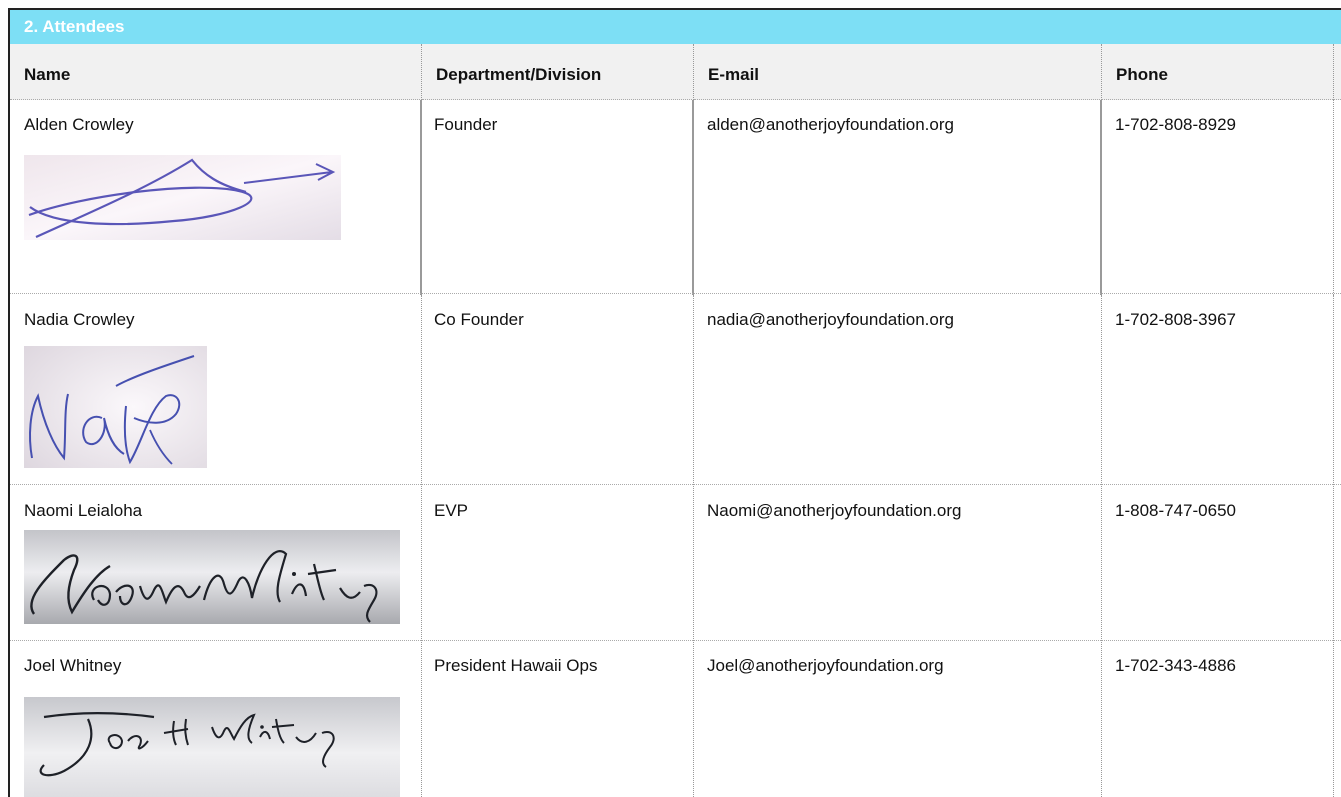  I want to click on column-header-phone: Phone, so click(1221, 72).